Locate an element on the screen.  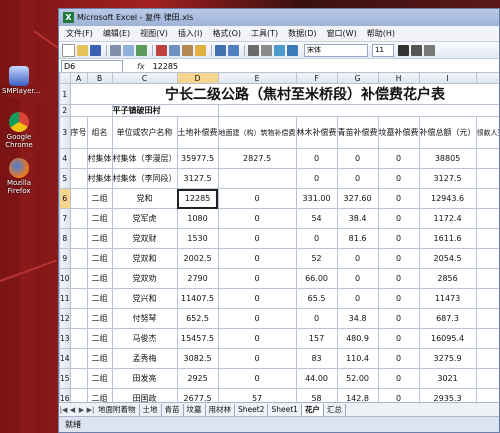
column-title-cell: 地面建（构）筑物补偿费 is located at coordinates (257, 132).